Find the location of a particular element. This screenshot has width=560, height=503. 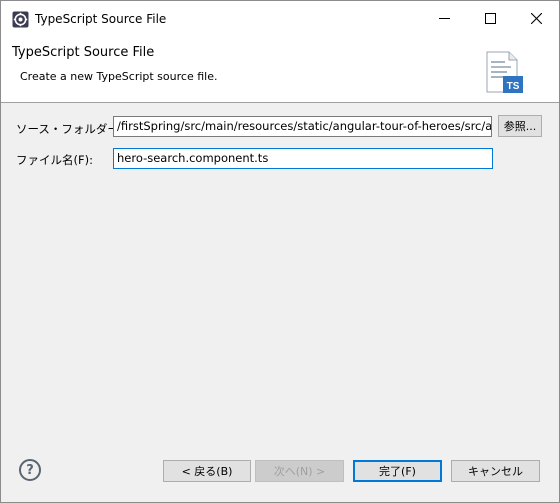

help-icon: ? is located at coordinates (30, 470).